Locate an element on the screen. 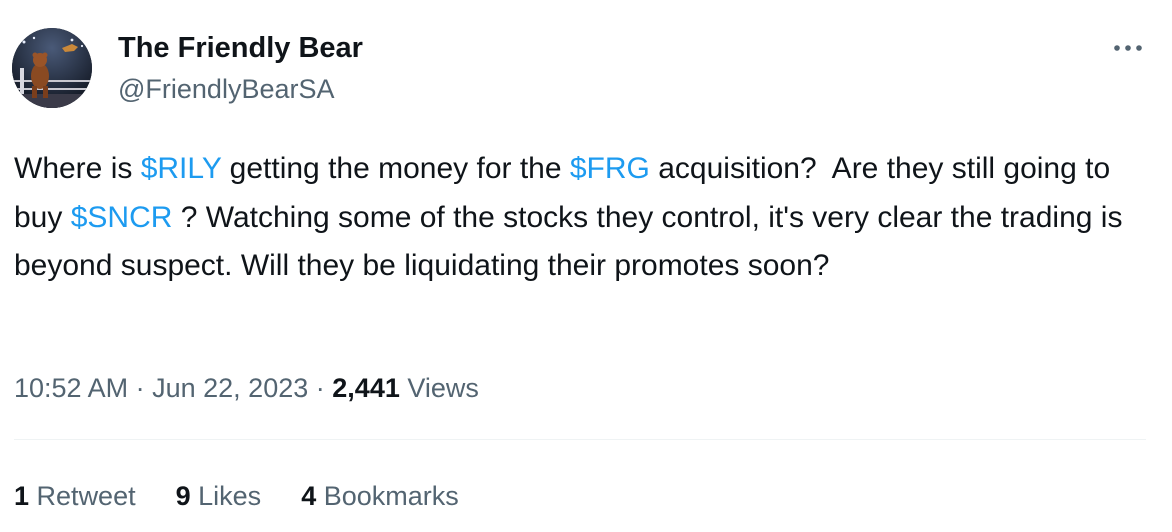 This screenshot has height=532, width=1172. more-horizontal-icon is located at coordinates (1128, 48).